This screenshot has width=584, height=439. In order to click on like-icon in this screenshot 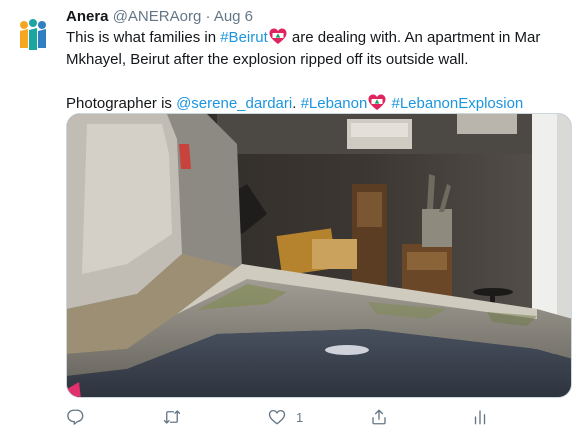, I will do `click(277, 417)`.